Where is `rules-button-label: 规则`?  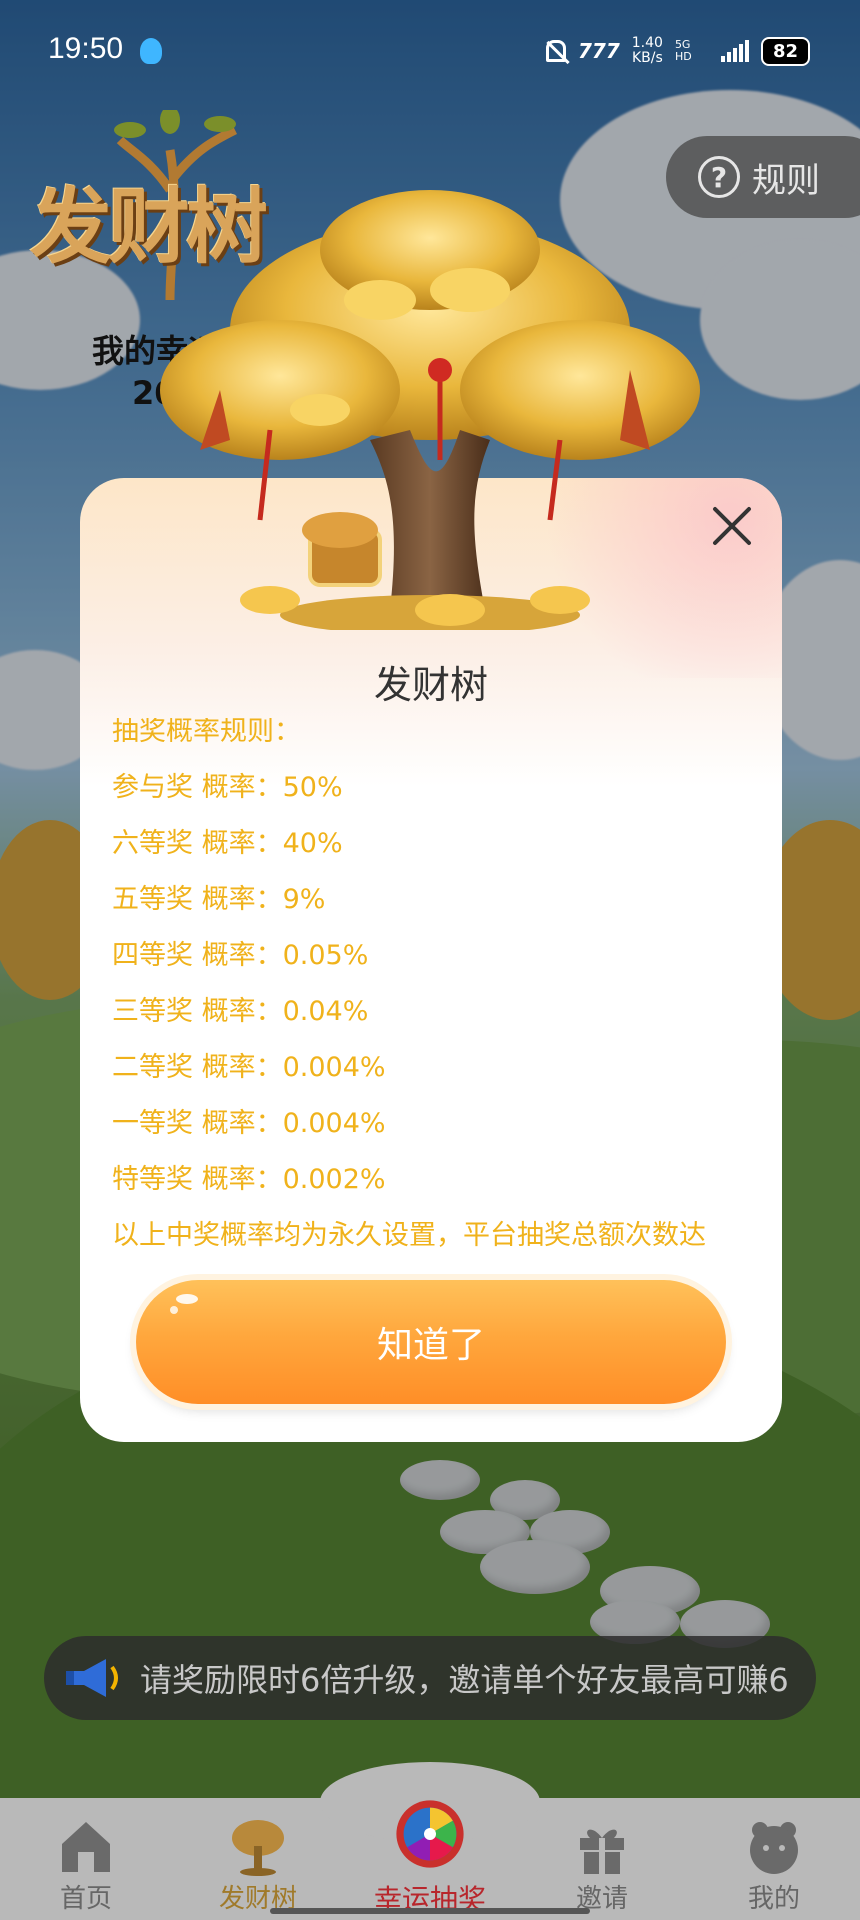 rules-button-label: 规则 is located at coordinates (786, 180).